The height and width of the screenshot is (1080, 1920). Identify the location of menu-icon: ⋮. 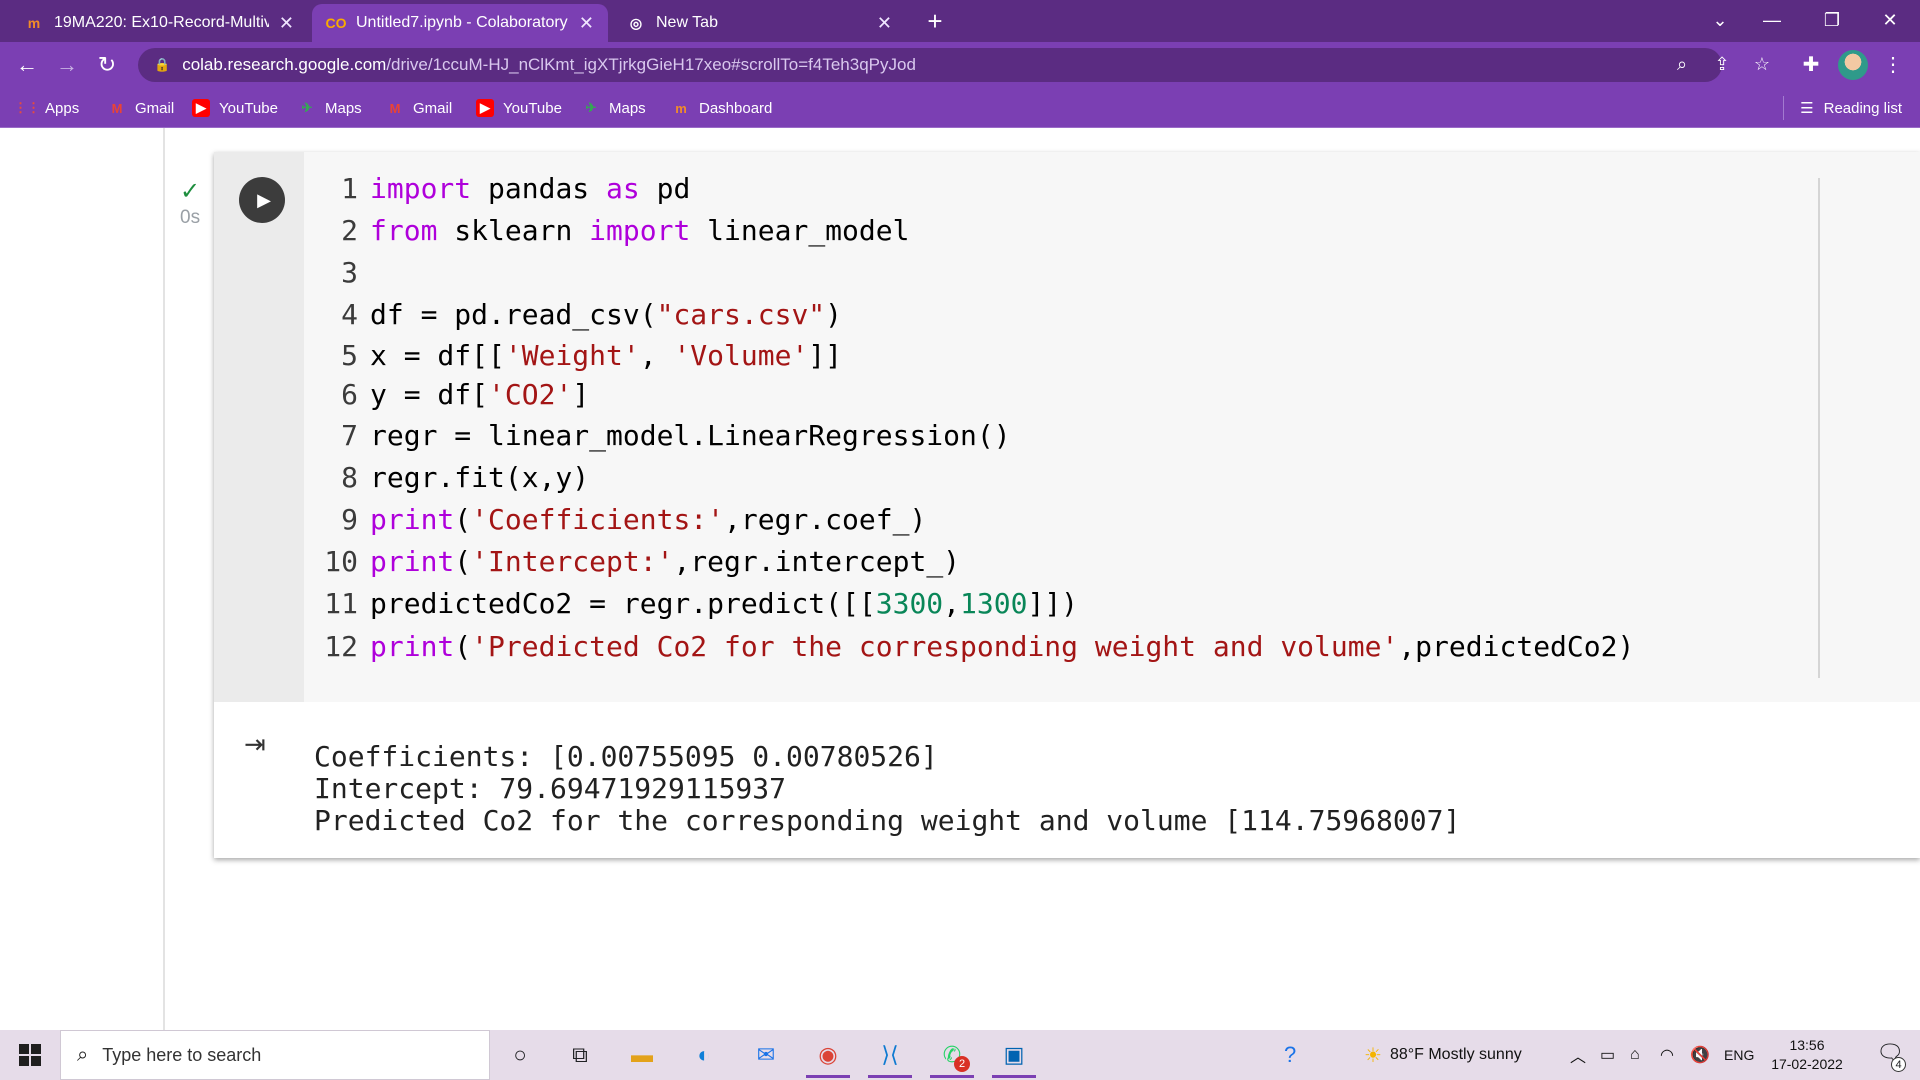
(1893, 65).